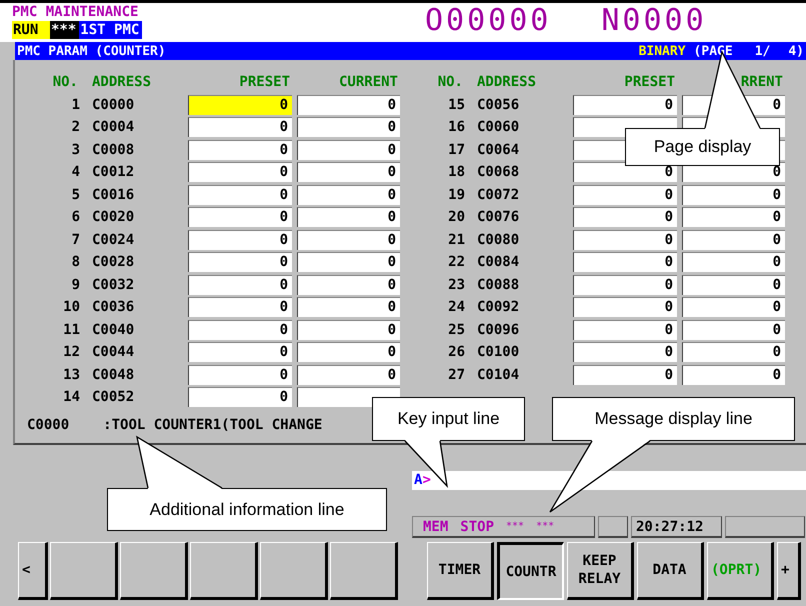 The height and width of the screenshot is (606, 806). I want to click on alarm-status: ***, so click(515, 526).